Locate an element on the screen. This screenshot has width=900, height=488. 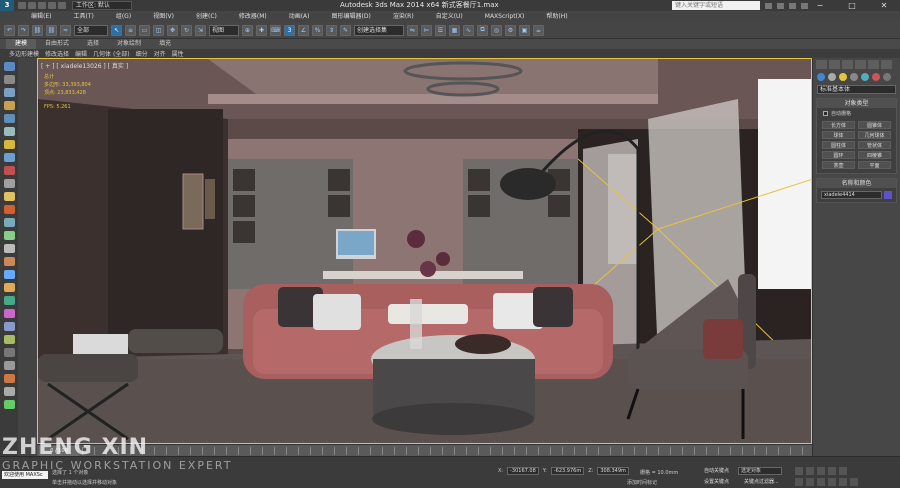
select-manipulate-icon: ✚ is located at coordinates (261, 30).